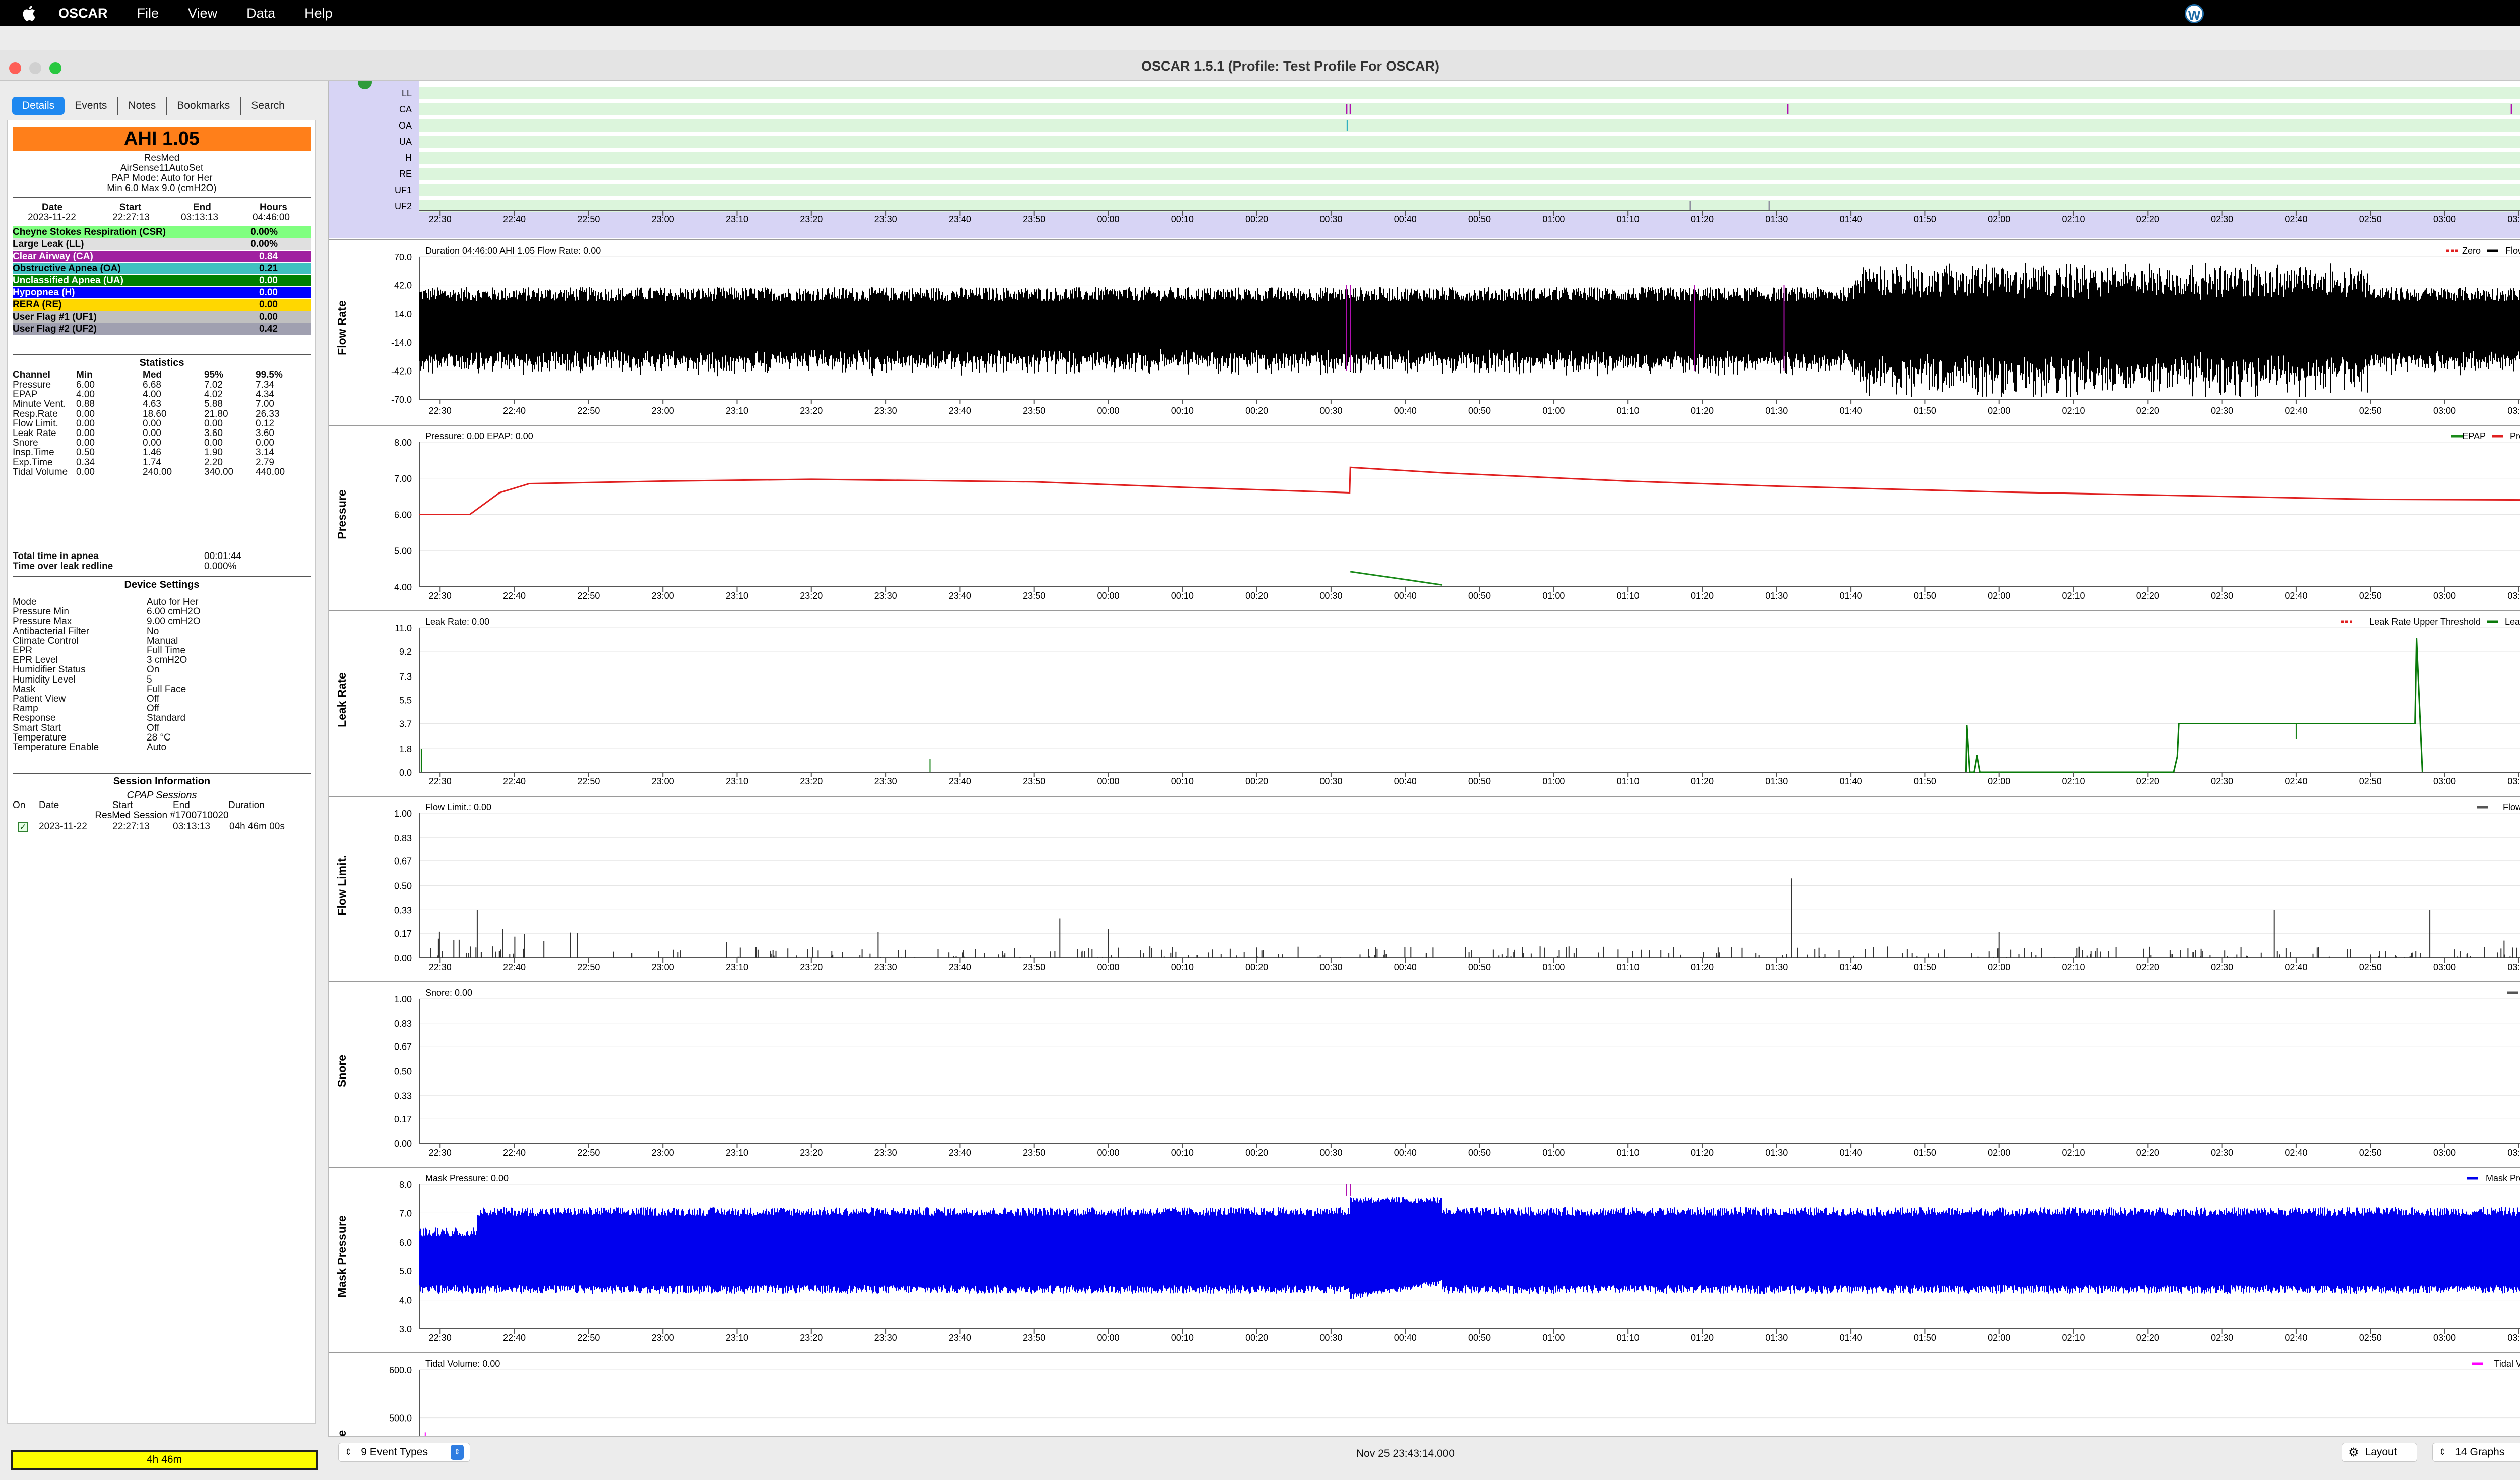 The image size is (2520, 1480). Describe the element at coordinates (2379, 1452) in the screenshot. I see `layout-button: ⚙ Layout` at that location.